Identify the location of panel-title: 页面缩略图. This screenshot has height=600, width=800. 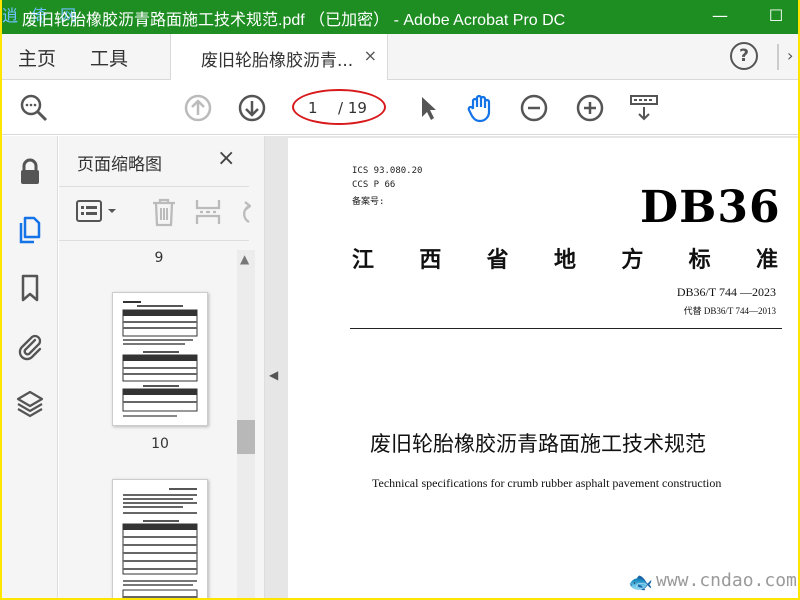
(119, 165).